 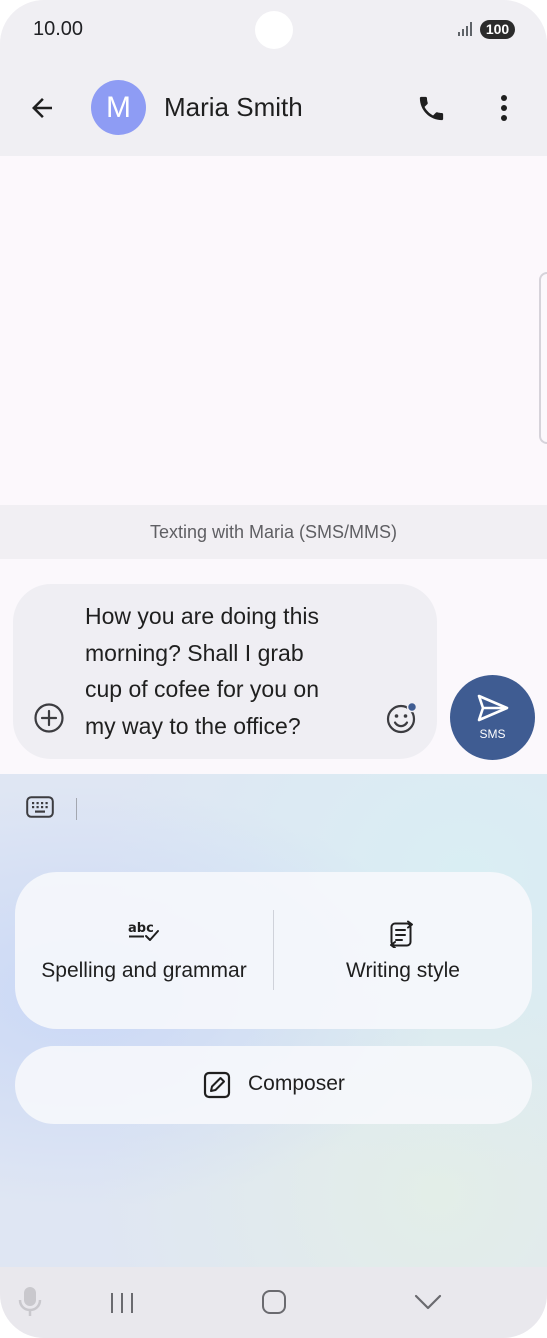 I want to click on home-button, so click(x=274, y=1302).